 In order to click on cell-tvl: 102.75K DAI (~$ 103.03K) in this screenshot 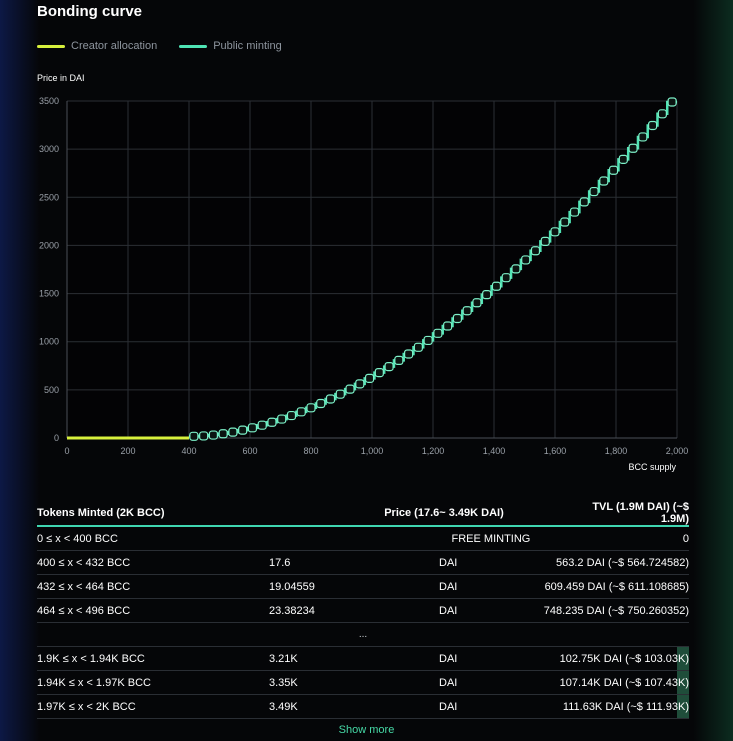, I will do `click(624, 658)`.